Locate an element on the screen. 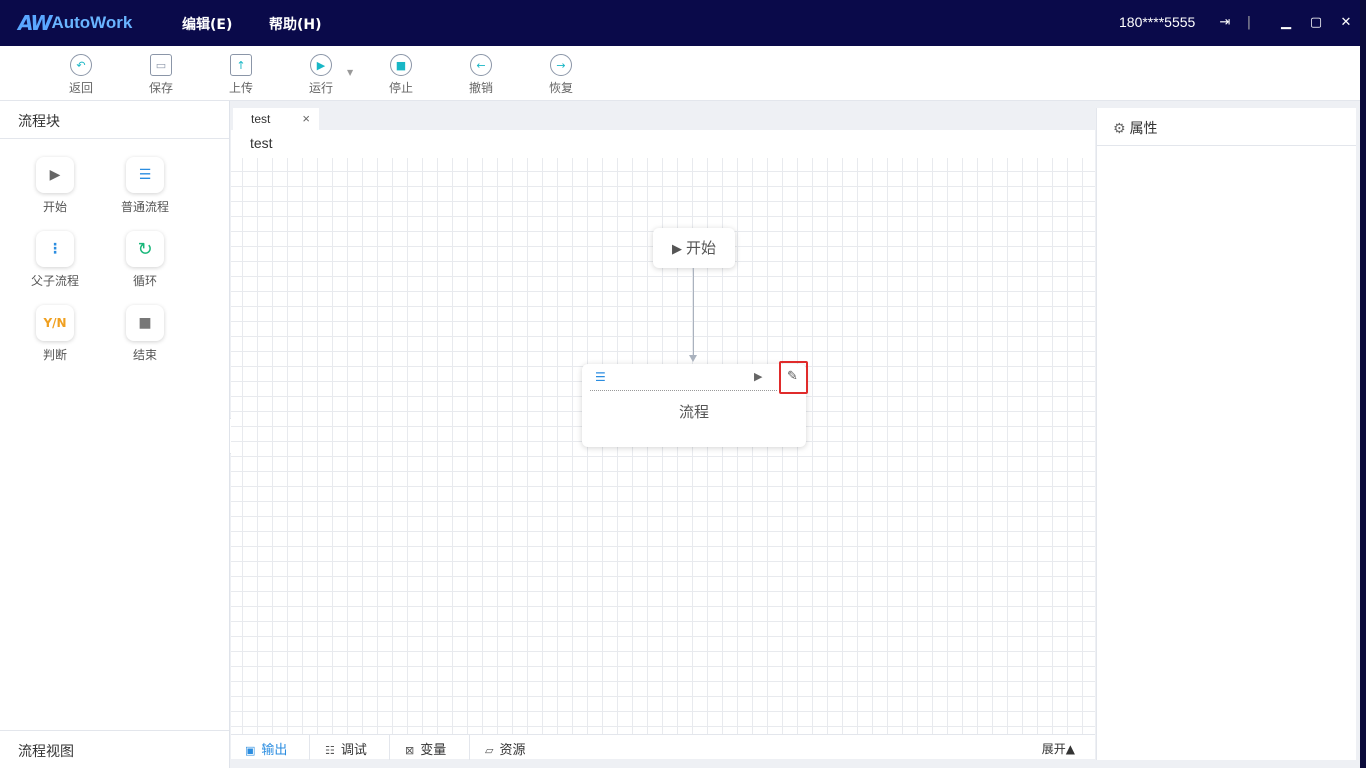  block-end: ■ 结束 is located at coordinates (145, 334).